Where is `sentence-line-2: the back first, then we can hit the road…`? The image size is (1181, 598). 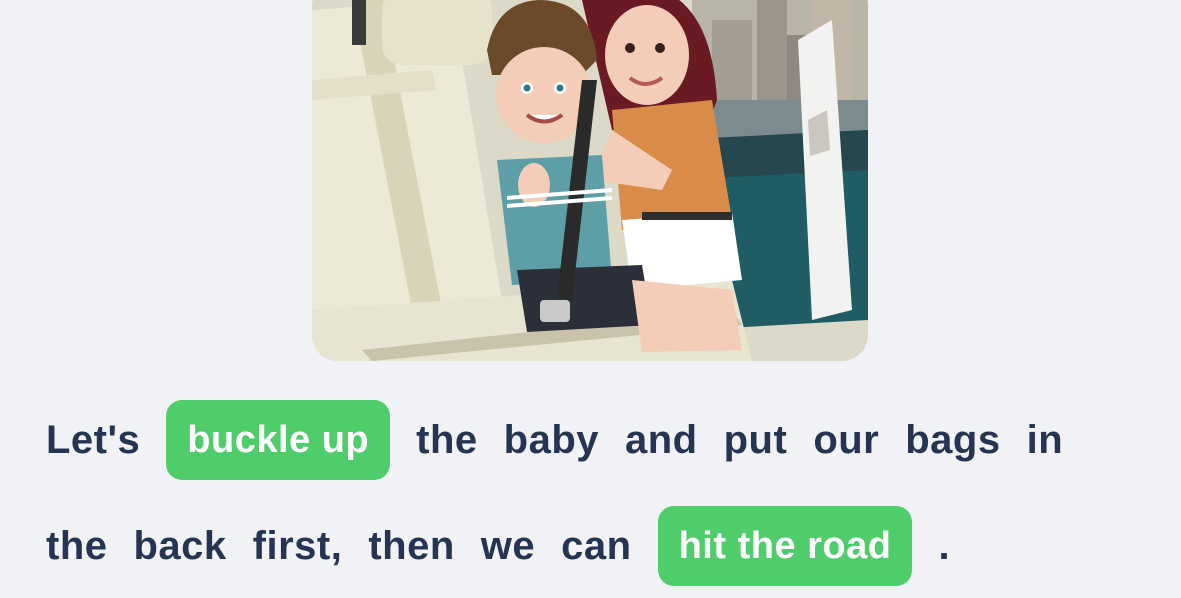 sentence-line-2: the back first, then we can hit the road… is located at coordinates (498, 546).